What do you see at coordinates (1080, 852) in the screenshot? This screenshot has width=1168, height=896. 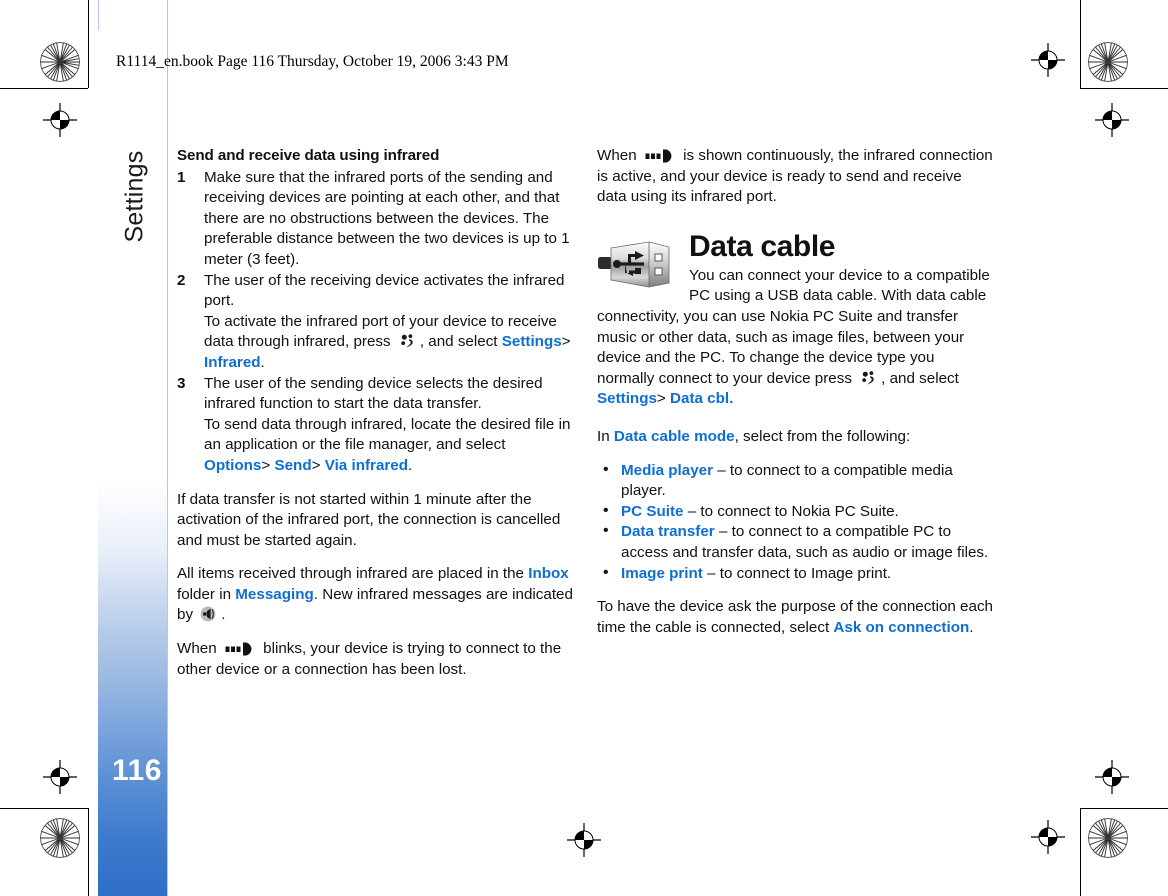 I see `trim-rule-right-bottom` at bounding box center [1080, 852].